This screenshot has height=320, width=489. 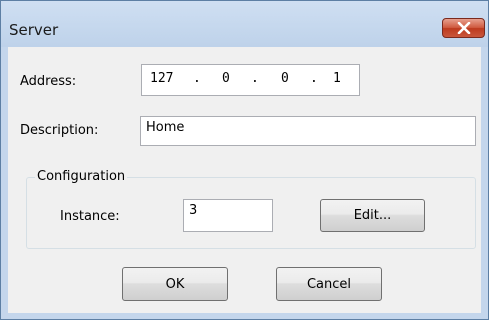 I want to click on instance-field: 3, so click(x=228, y=215).